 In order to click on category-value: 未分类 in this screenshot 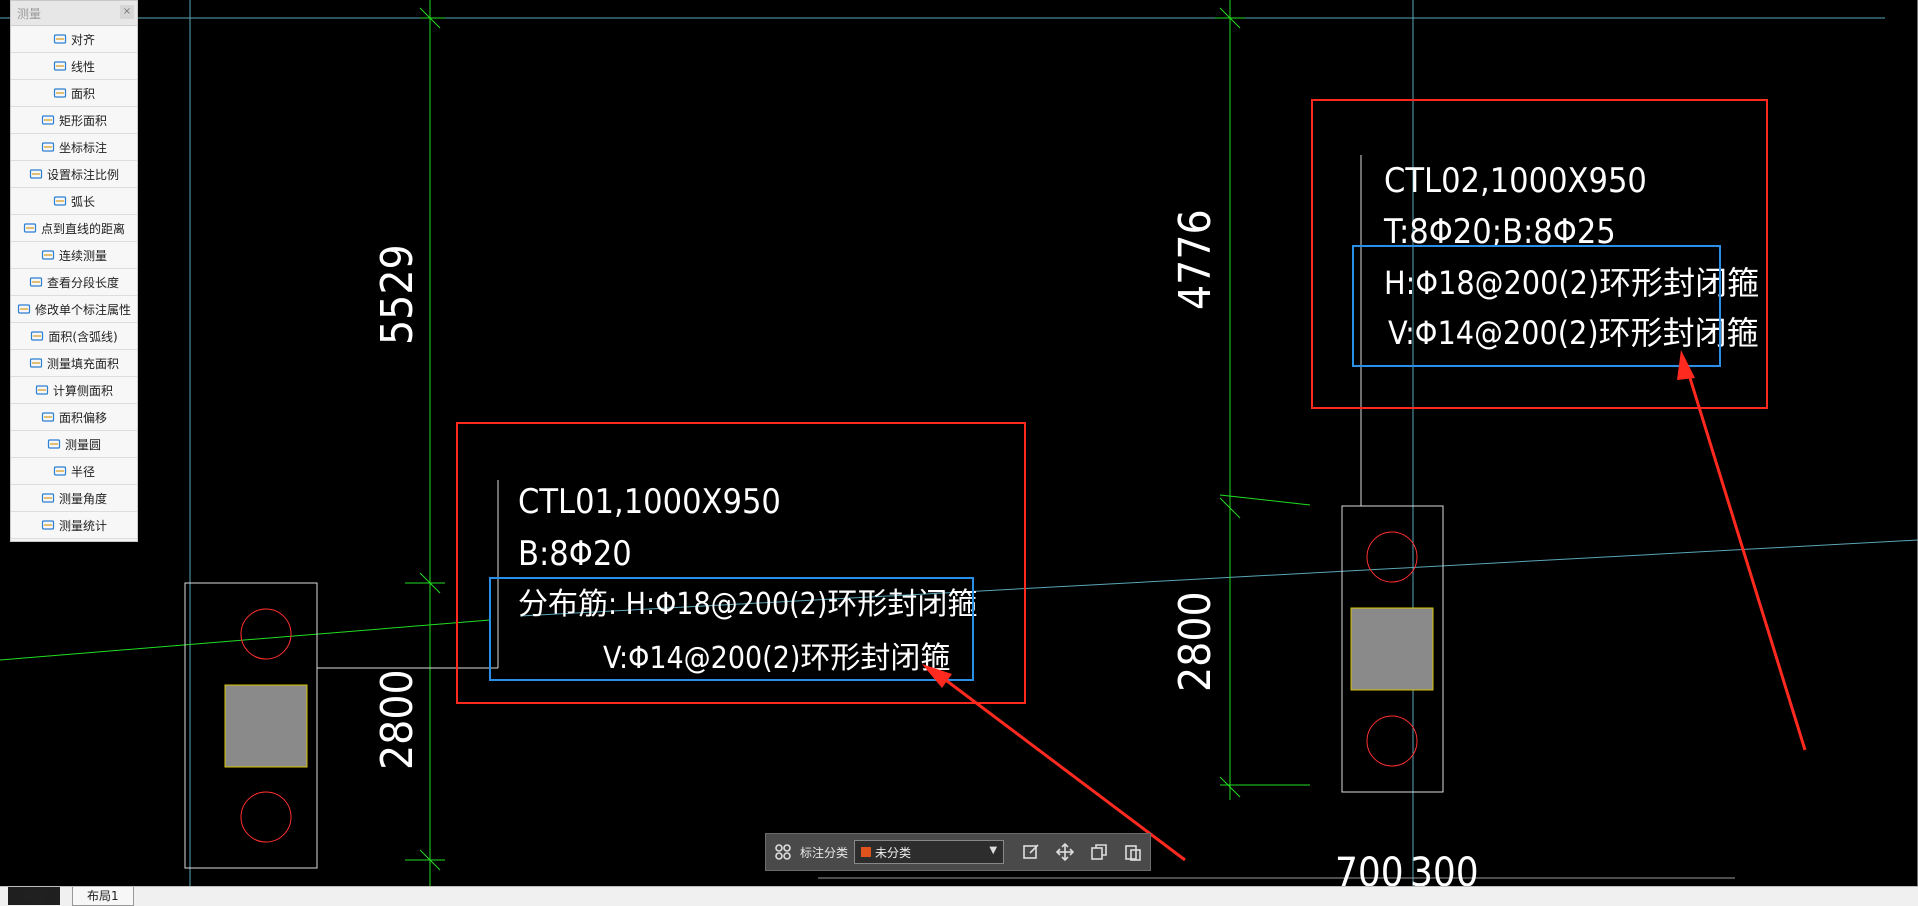, I will do `click(893, 852)`.